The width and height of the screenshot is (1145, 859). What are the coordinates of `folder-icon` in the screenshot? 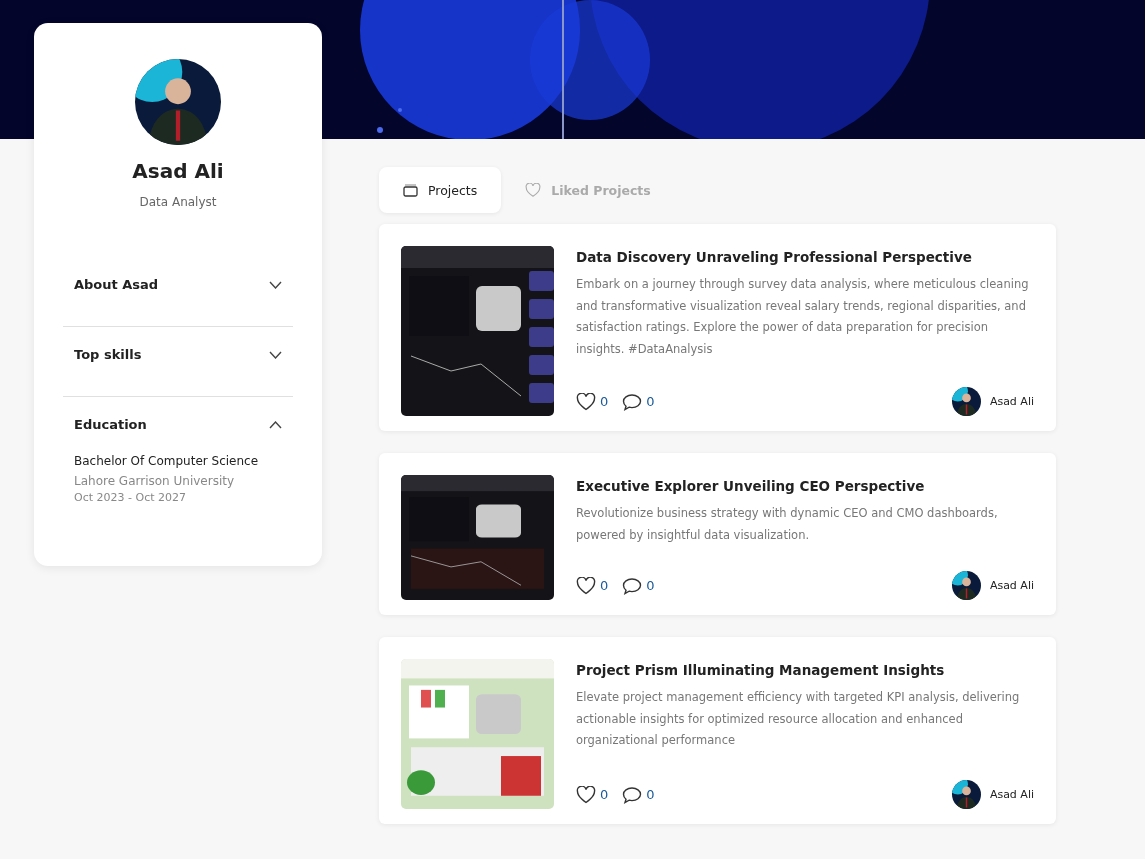 It's located at (410, 190).